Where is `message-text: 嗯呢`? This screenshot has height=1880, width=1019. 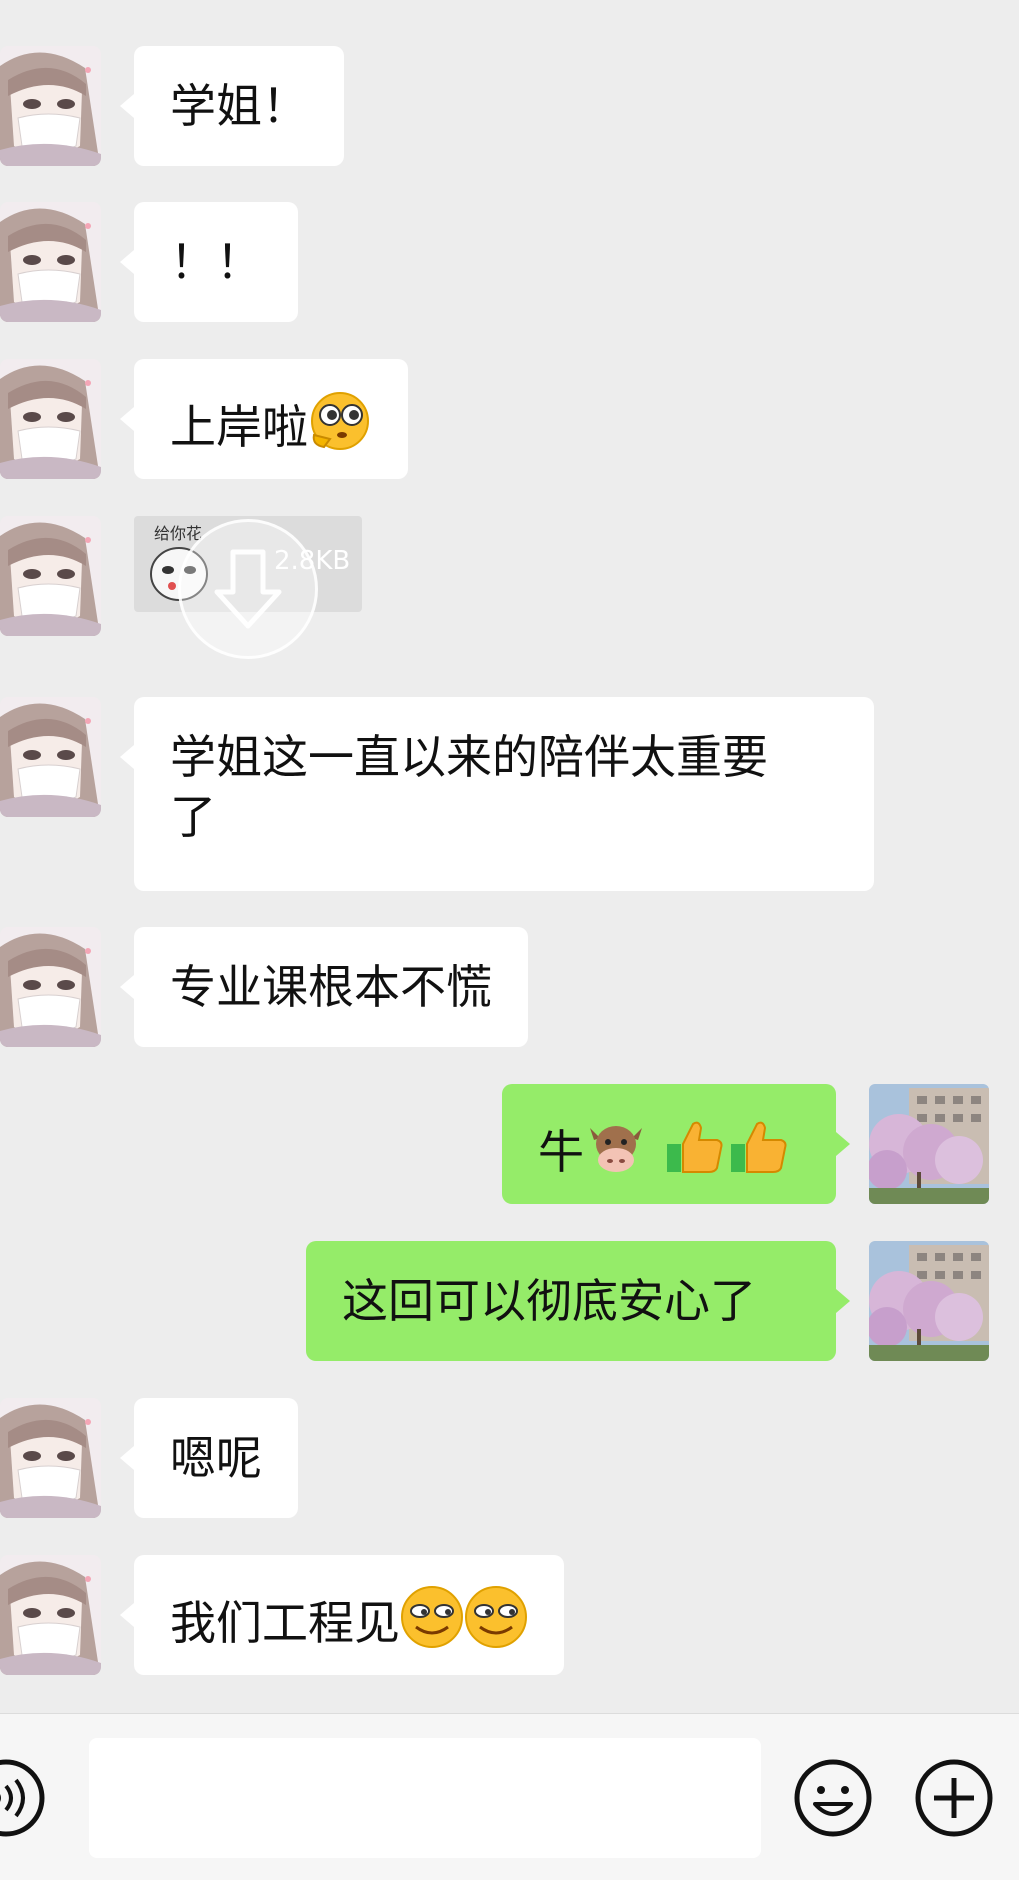
message-text: 嗯呢 is located at coordinates (216, 1458).